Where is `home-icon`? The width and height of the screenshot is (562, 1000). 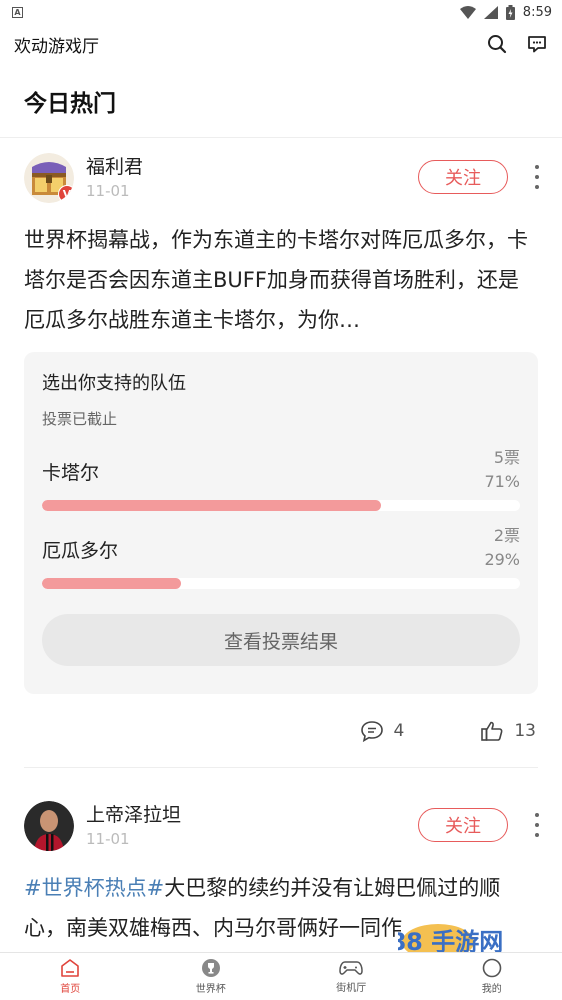
home-icon is located at coordinates (70, 968).